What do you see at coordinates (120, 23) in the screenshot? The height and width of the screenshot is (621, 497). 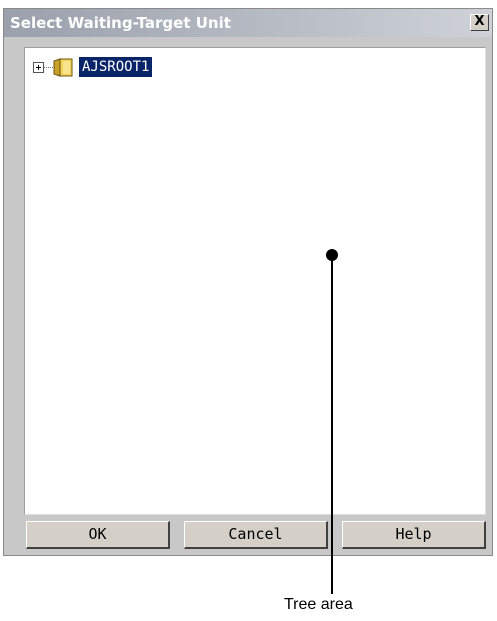 I see `dialog-title: Select Waiting-Target Unit` at bounding box center [120, 23].